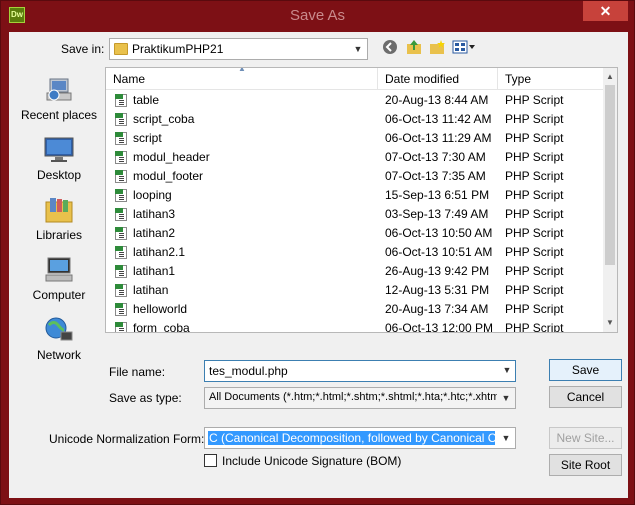 Image resolution: width=635 pixels, height=505 pixels. Describe the element at coordinates (355, 157) in the screenshot. I see `file-row: modul_header 07-Oct-13 7:30 AM PHP Script` at that location.